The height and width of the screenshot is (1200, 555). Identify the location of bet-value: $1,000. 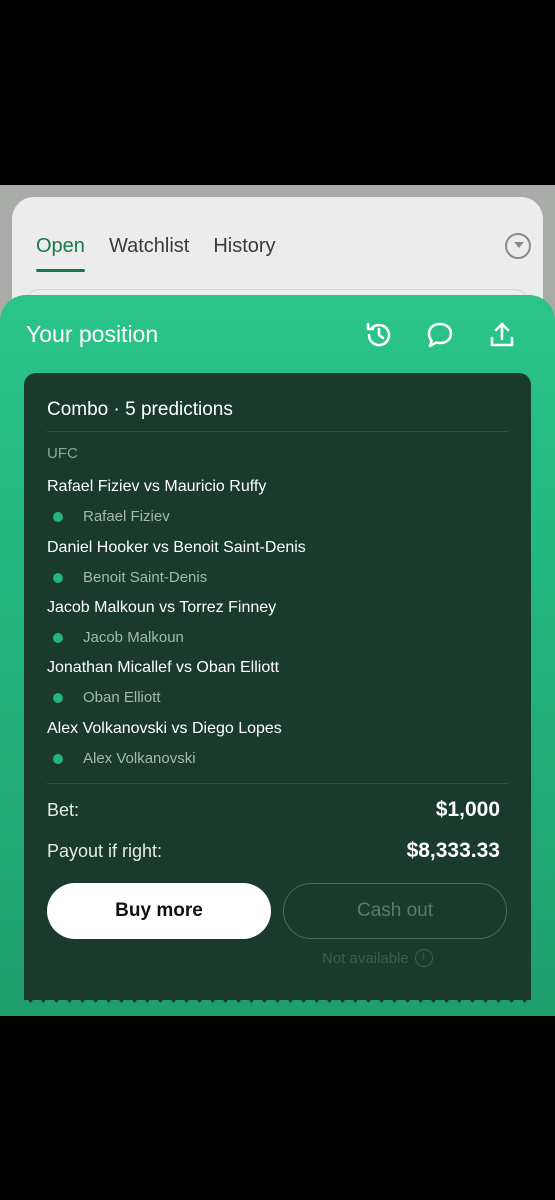
(467, 809).